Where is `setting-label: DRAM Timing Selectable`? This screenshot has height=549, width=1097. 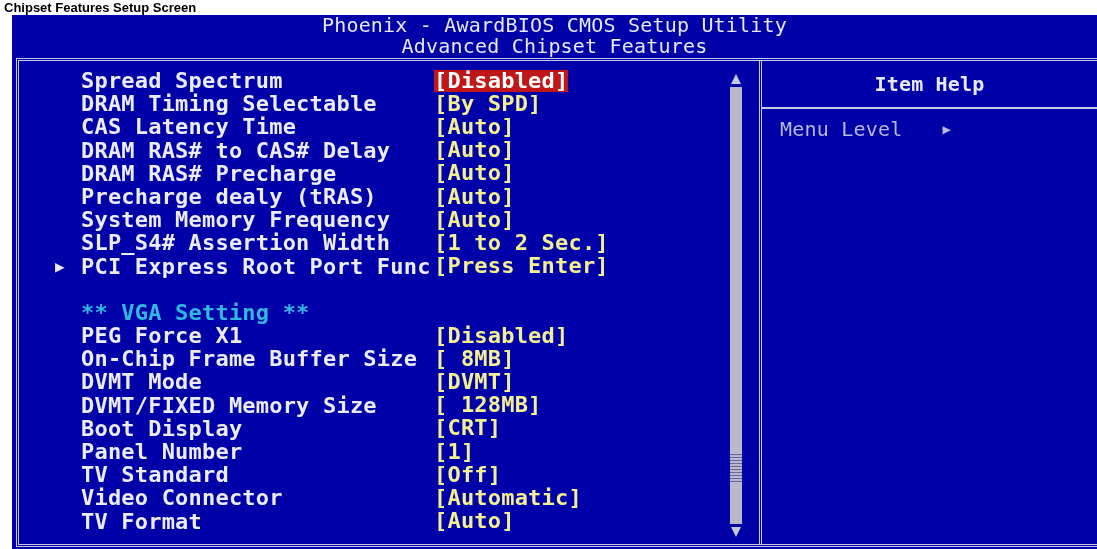 setting-label: DRAM Timing Selectable is located at coordinates (257, 104).